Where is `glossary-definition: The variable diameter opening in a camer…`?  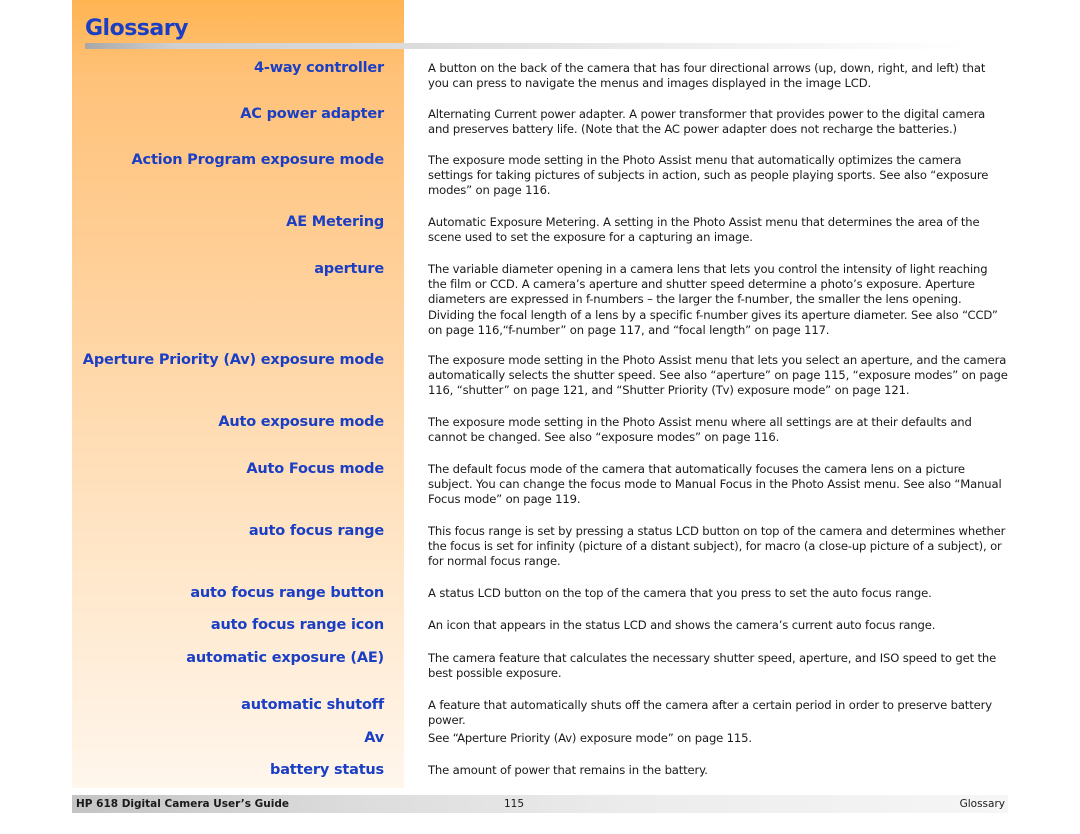
glossary-definition: The variable diameter opening in a camer… is located at coordinates (713, 299).